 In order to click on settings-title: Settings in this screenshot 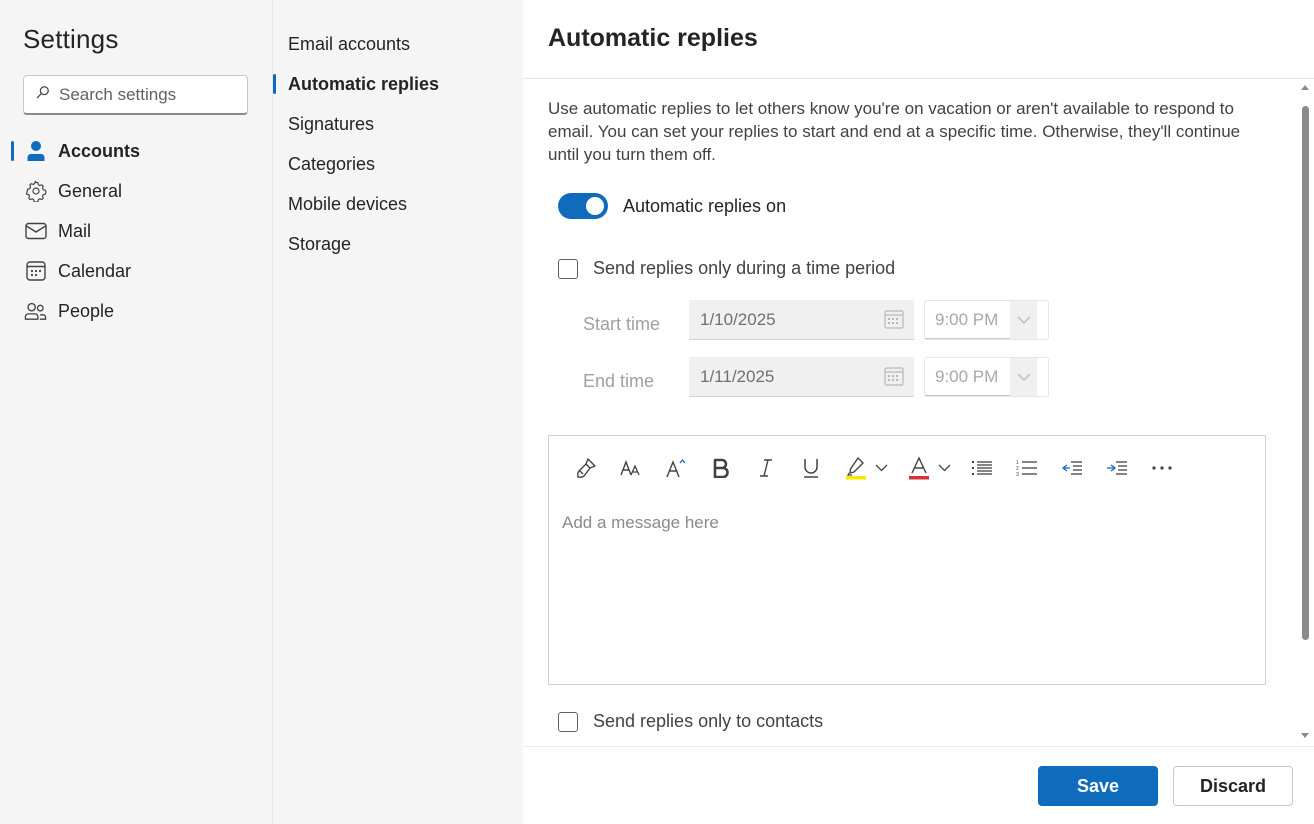, I will do `click(71, 39)`.